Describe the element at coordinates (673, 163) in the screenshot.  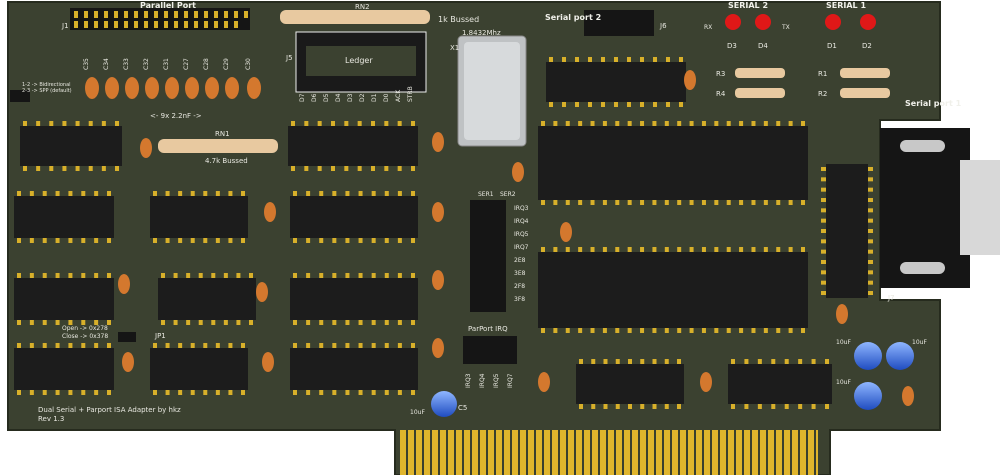
I see `ic-u4` at that location.